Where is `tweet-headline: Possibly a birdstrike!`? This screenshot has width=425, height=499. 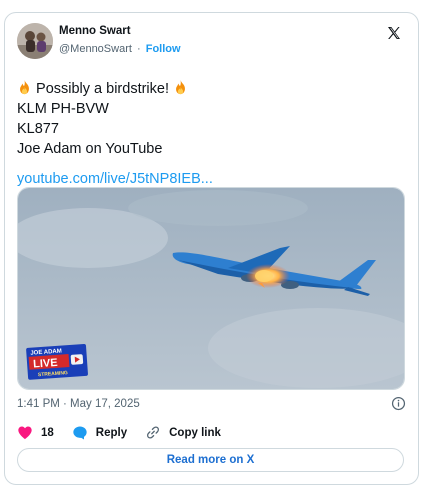
tweet-headline: Possibly a birdstrike! is located at coordinates (102, 89).